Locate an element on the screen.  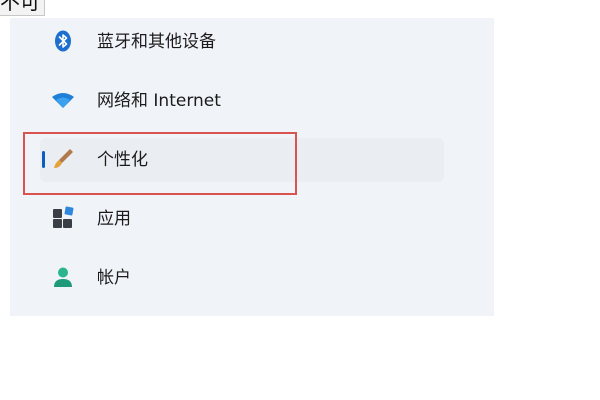
cropped-text-fragment: 不可 is located at coordinates (22, 8).